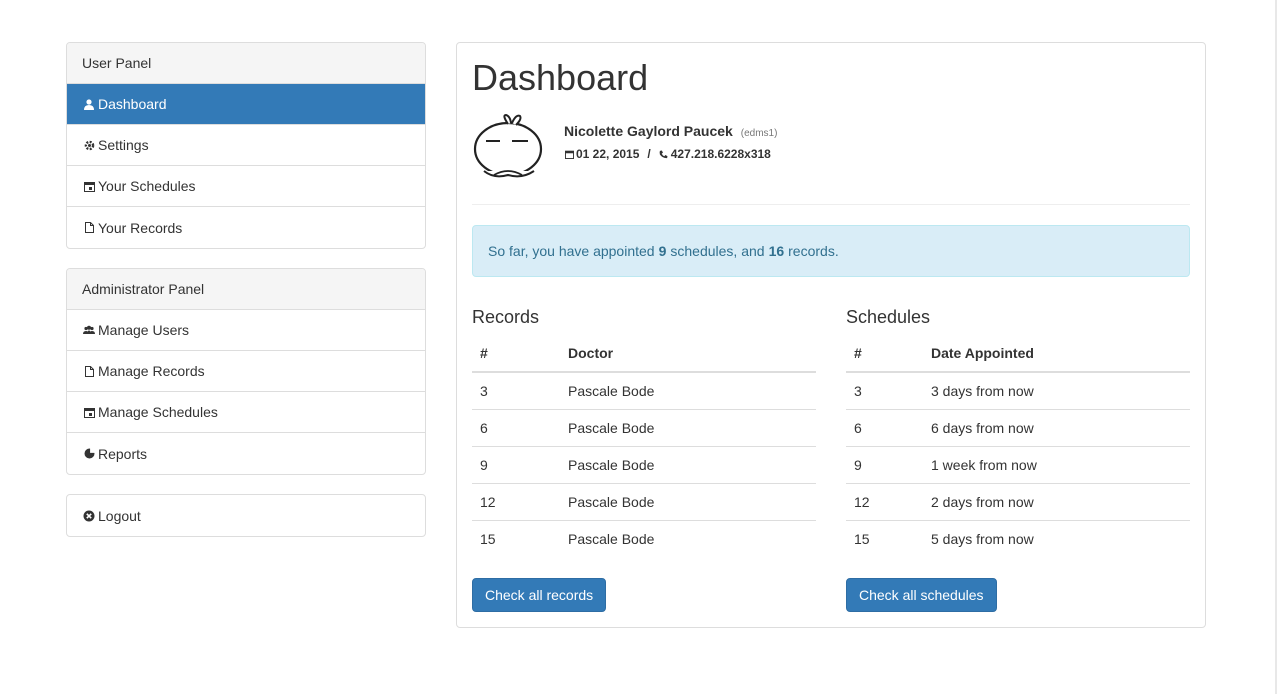  I want to click on sidebar-item-manage-schedules: Manage Schedules, so click(246, 412).